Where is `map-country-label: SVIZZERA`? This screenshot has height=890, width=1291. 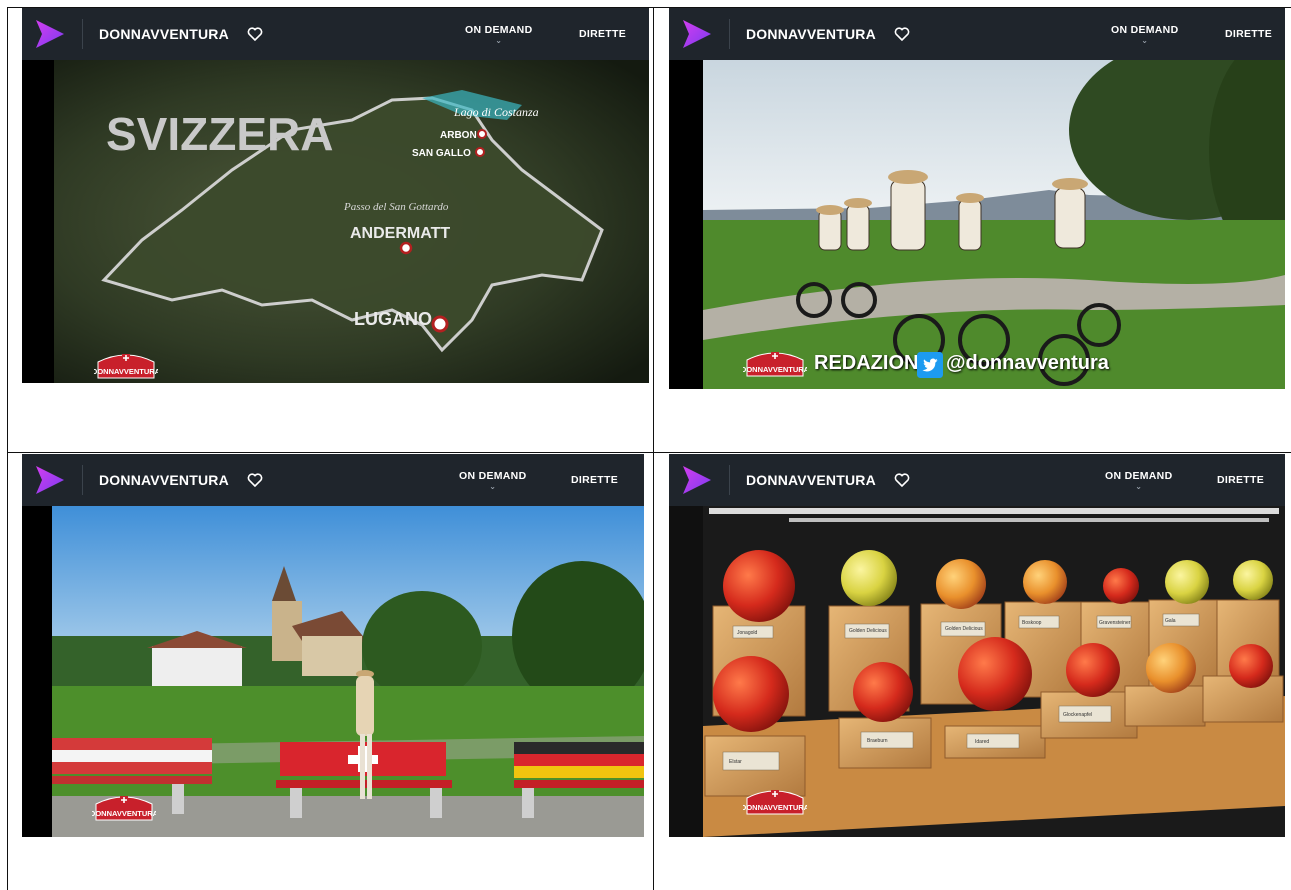
map-country-label: SVIZZERA is located at coordinates (219, 134).